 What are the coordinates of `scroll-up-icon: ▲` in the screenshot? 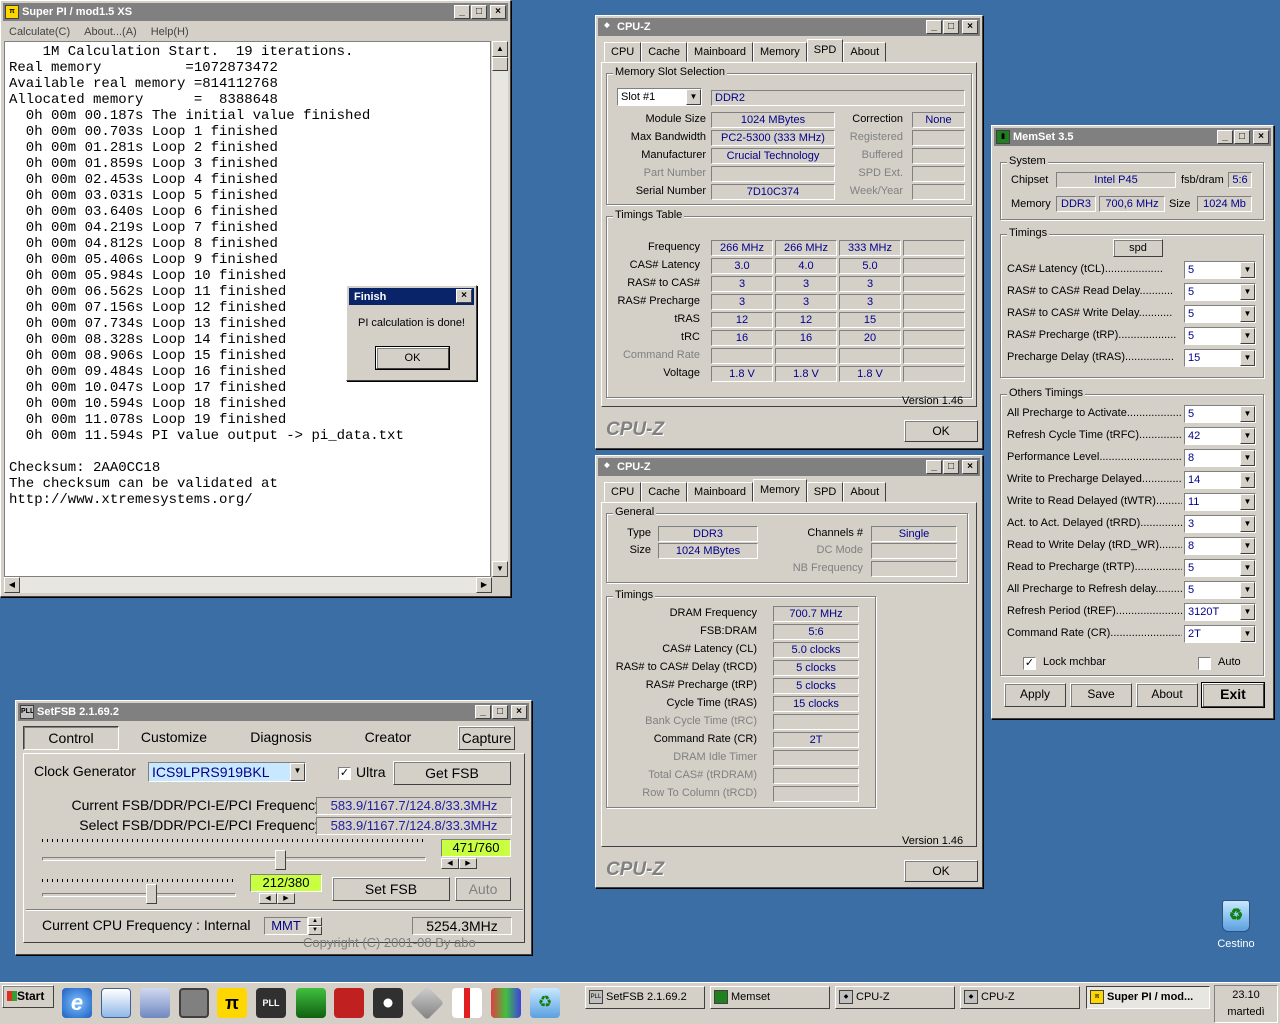 It's located at (500, 49).